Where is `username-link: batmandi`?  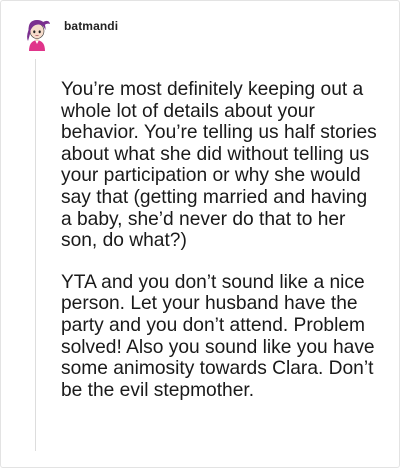 username-link: batmandi is located at coordinates (91, 26).